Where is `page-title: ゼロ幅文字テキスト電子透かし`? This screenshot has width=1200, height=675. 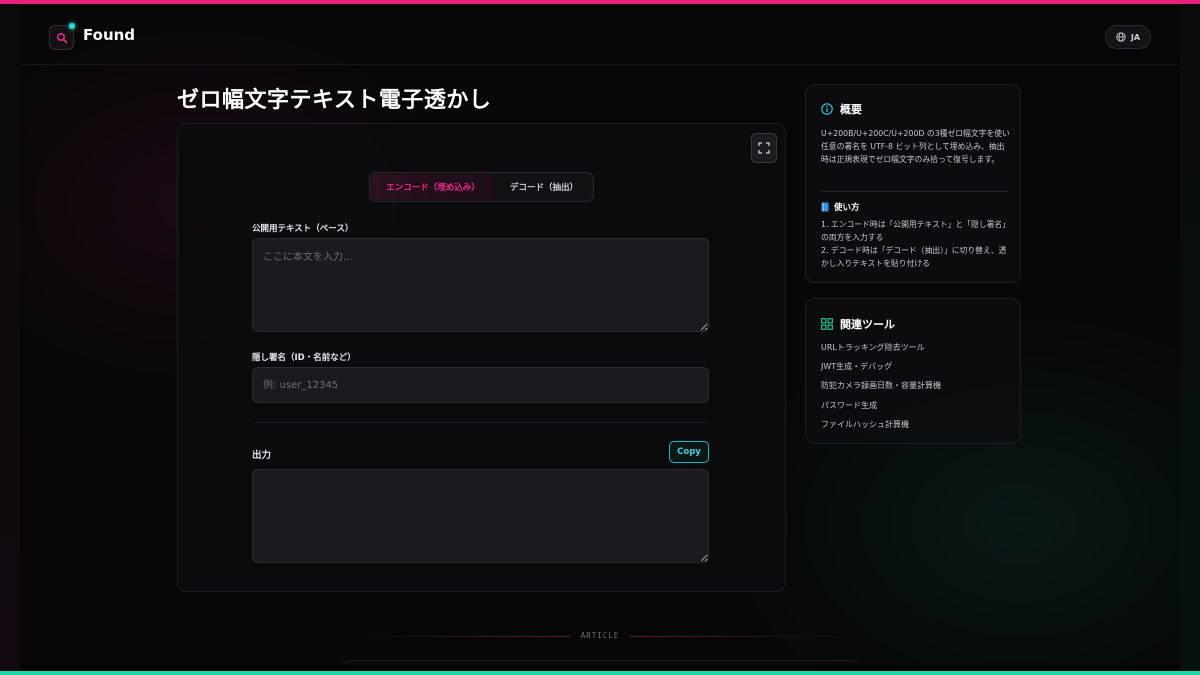 page-title: ゼロ幅文字テキスト電子透かし is located at coordinates (334, 100).